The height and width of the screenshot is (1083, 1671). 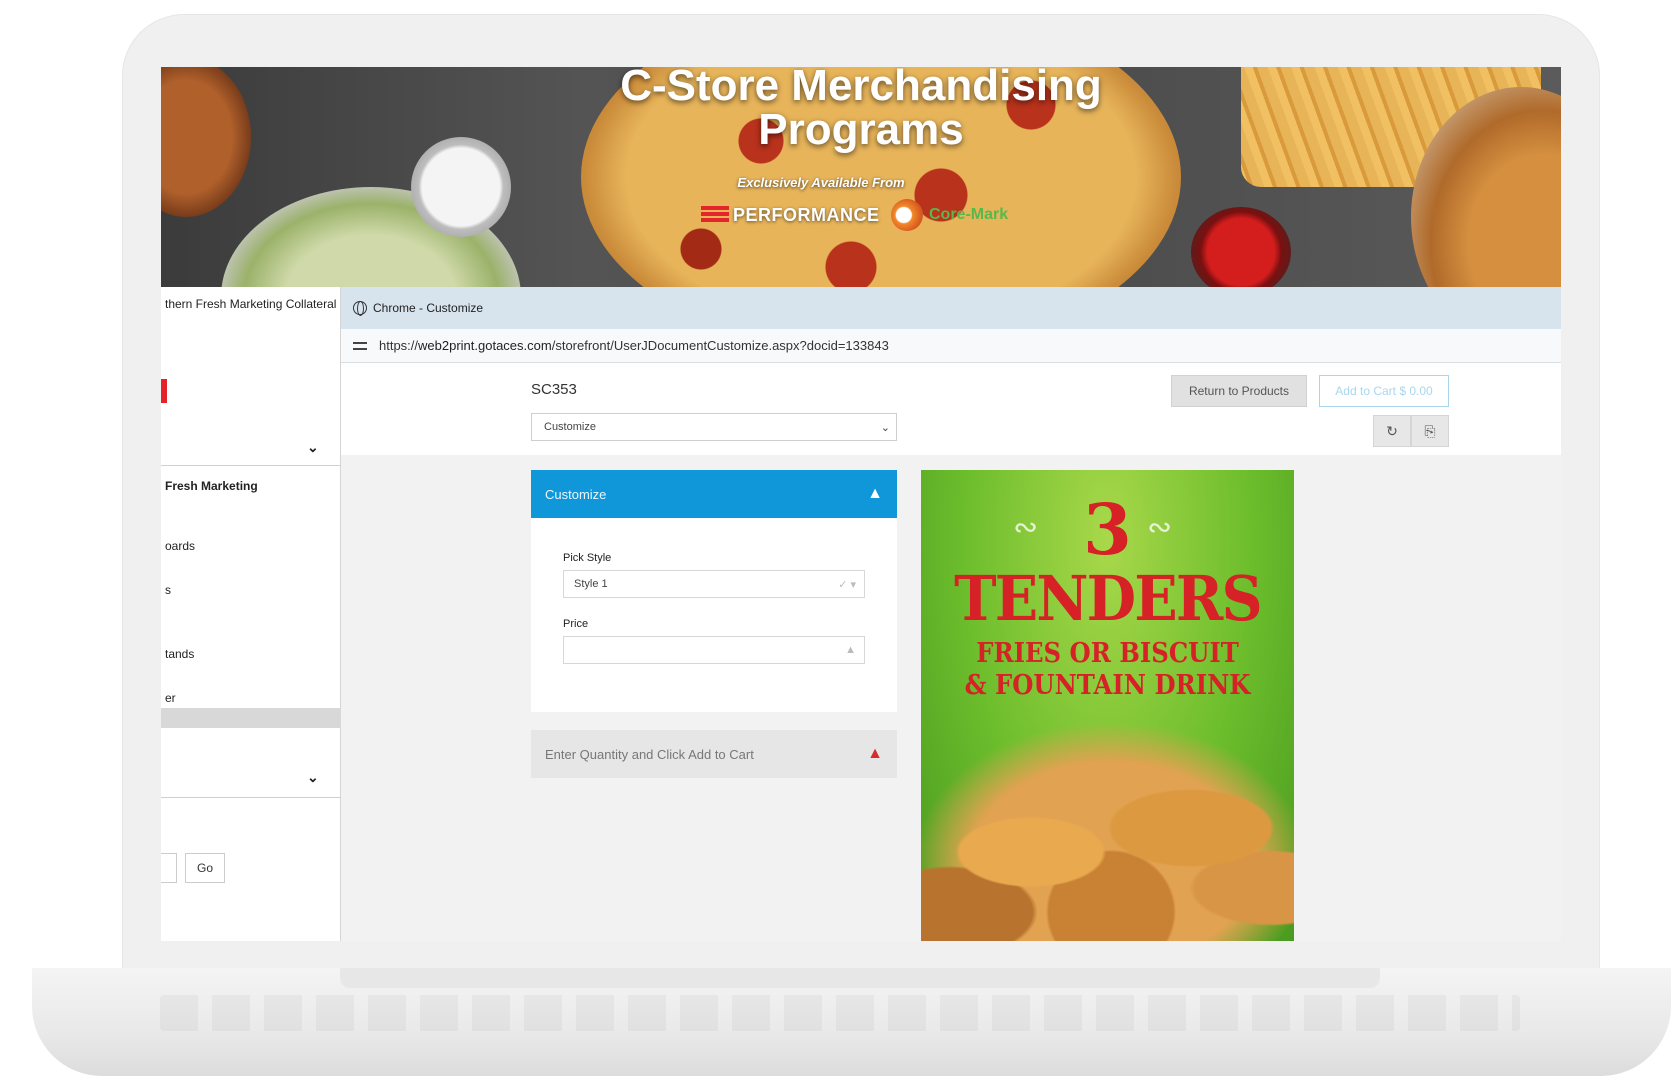 What do you see at coordinates (360, 346) in the screenshot?
I see `site-settings-icon` at bounding box center [360, 346].